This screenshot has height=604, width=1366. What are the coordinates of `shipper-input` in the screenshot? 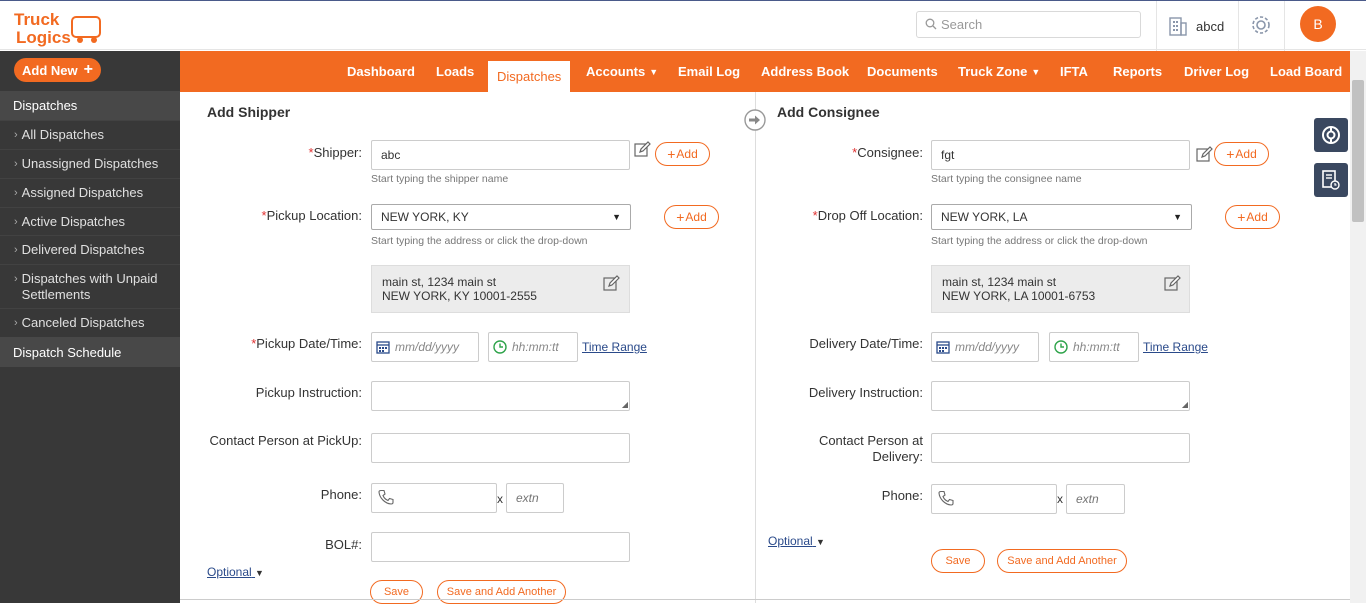 It's located at (500, 155).